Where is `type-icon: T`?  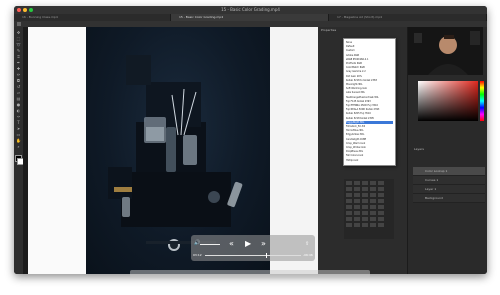 type-icon: T is located at coordinates (18, 123).